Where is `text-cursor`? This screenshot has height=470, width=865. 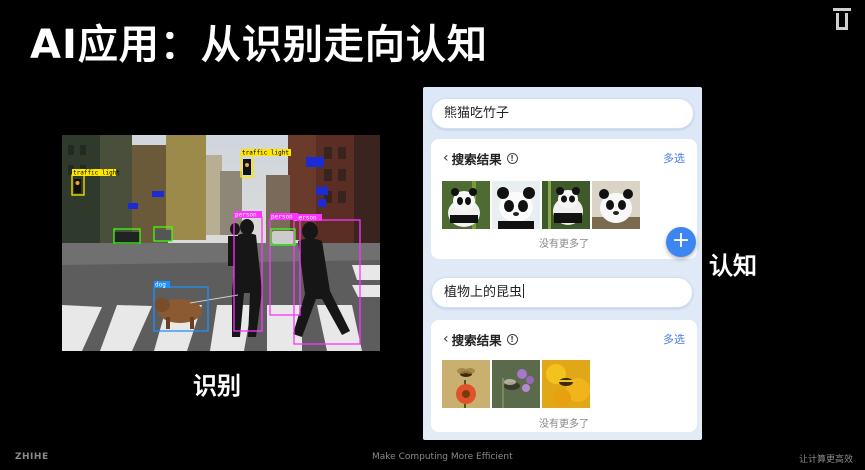 text-cursor is located at coordinates (524, 291).